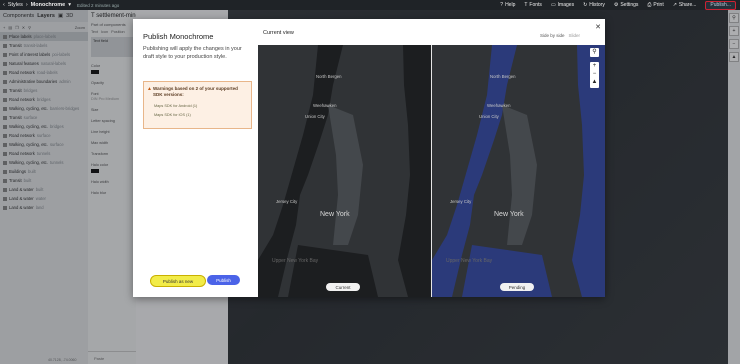 Image resolution: width=740 pixels, height=364 pixels. Describe the element at coordinates (489, 116) in the screenshot. I see `label-union-city-pending: Union City` at that location.